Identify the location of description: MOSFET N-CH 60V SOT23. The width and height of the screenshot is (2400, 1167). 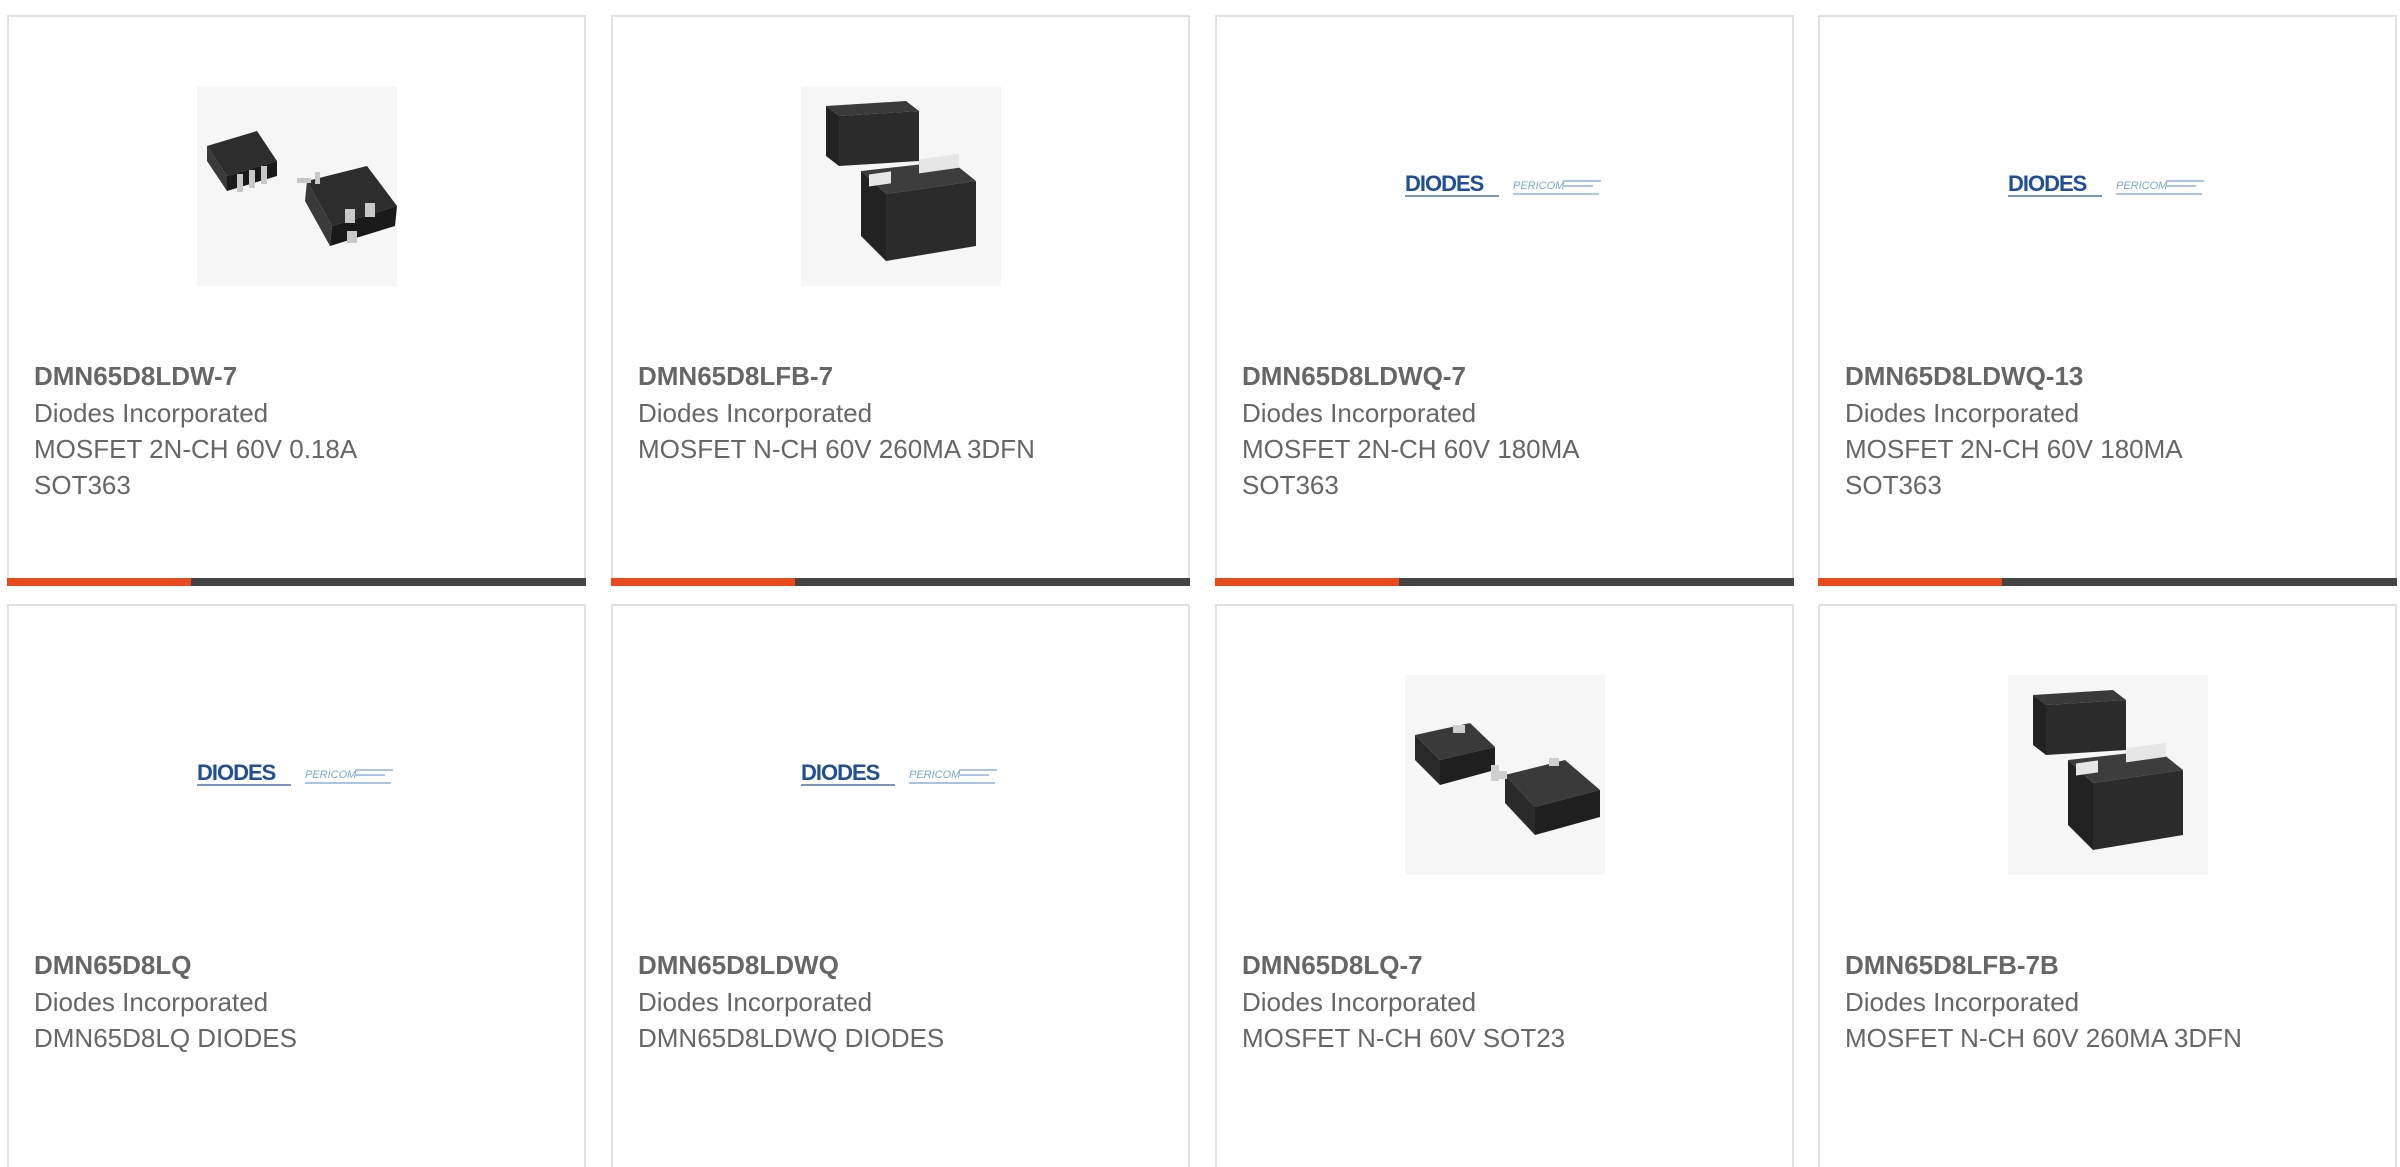
(1404, 1038).